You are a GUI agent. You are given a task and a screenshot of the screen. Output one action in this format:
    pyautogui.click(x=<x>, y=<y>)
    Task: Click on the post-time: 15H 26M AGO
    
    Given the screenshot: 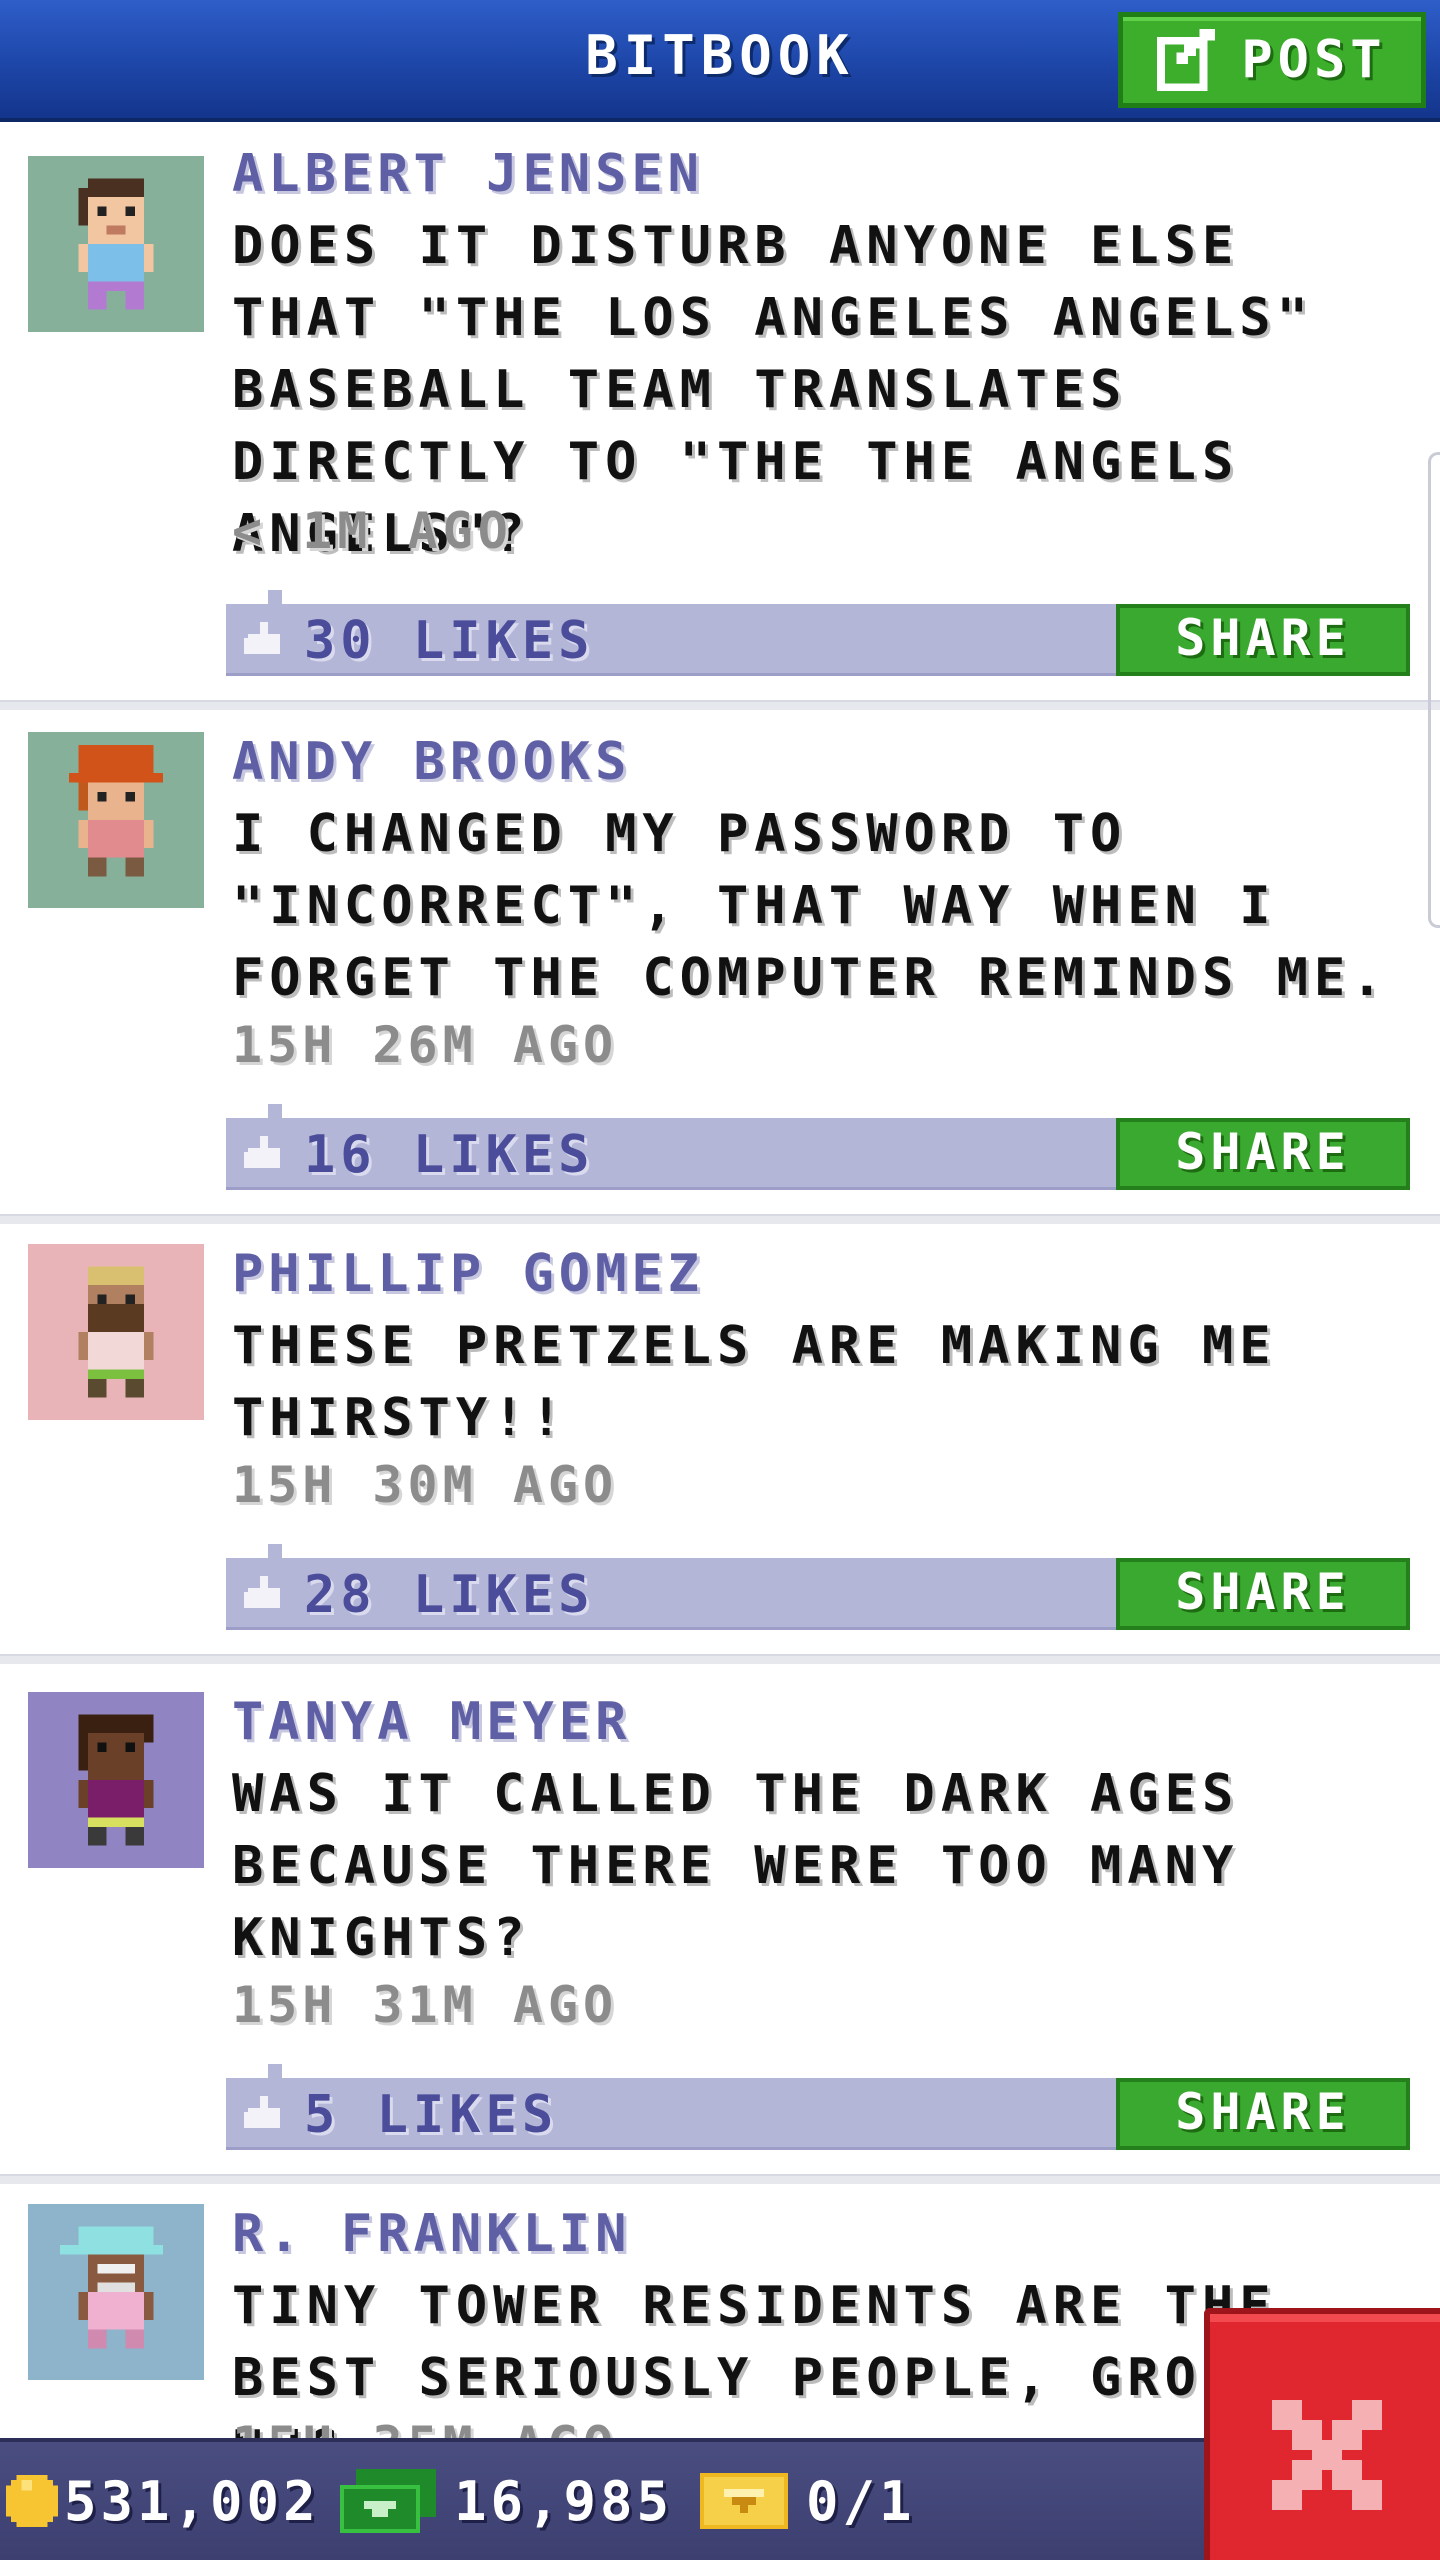 What is the action you would take?
    pyautogui.click(x=425, y=1045)
    